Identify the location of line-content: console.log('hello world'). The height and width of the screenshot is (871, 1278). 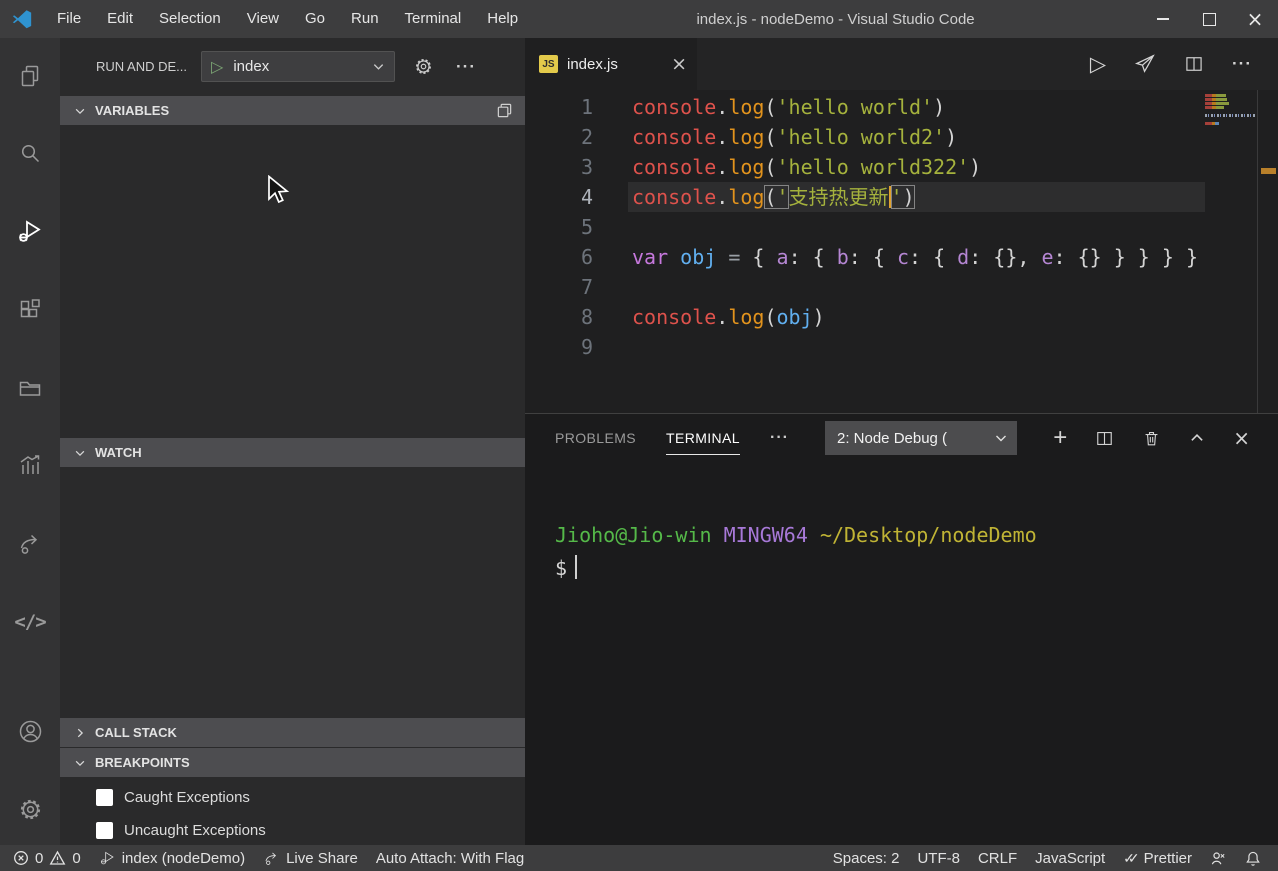
(789, 107).